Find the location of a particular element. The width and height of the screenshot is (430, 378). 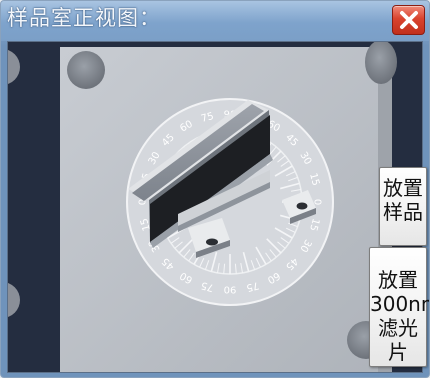

plate-knob-top-left is located at coordinates (86, 70).